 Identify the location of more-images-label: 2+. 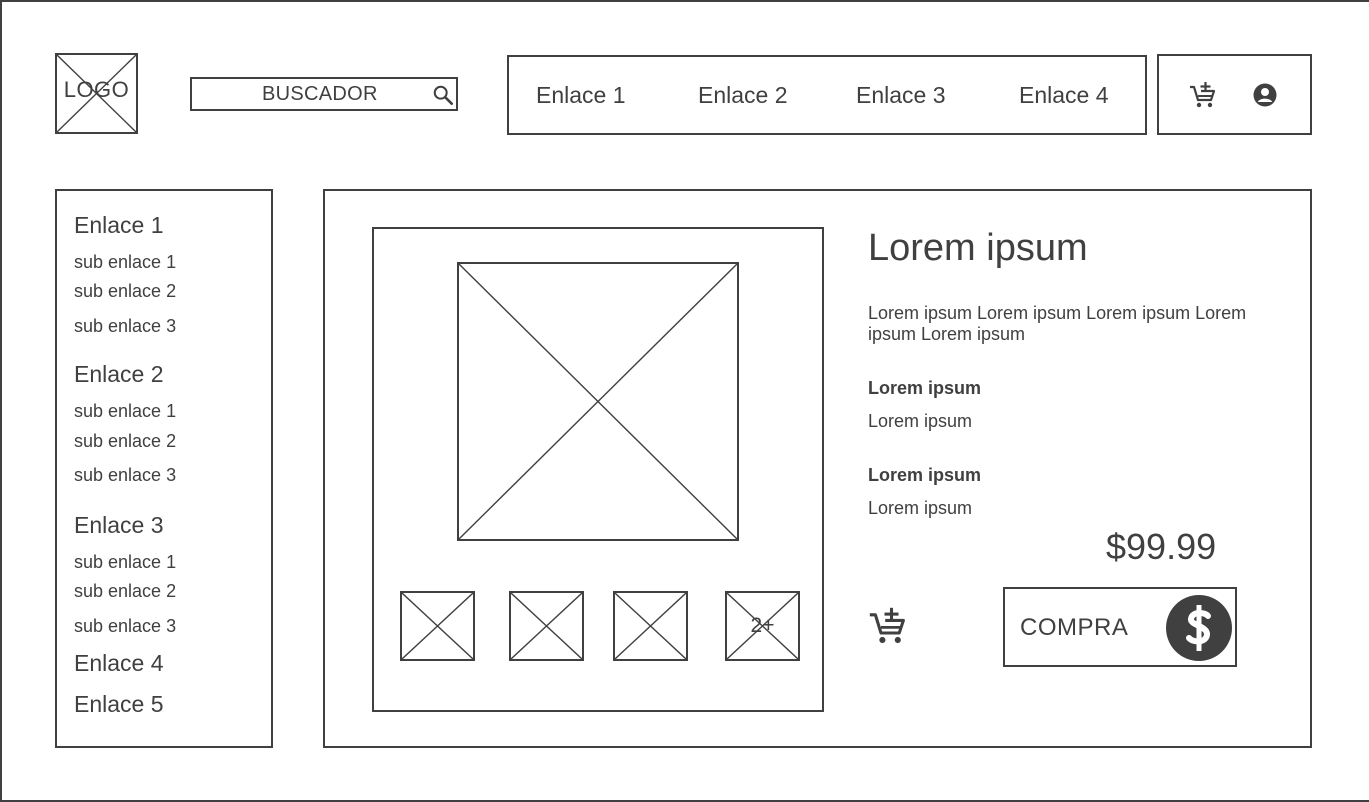
(762, 625).